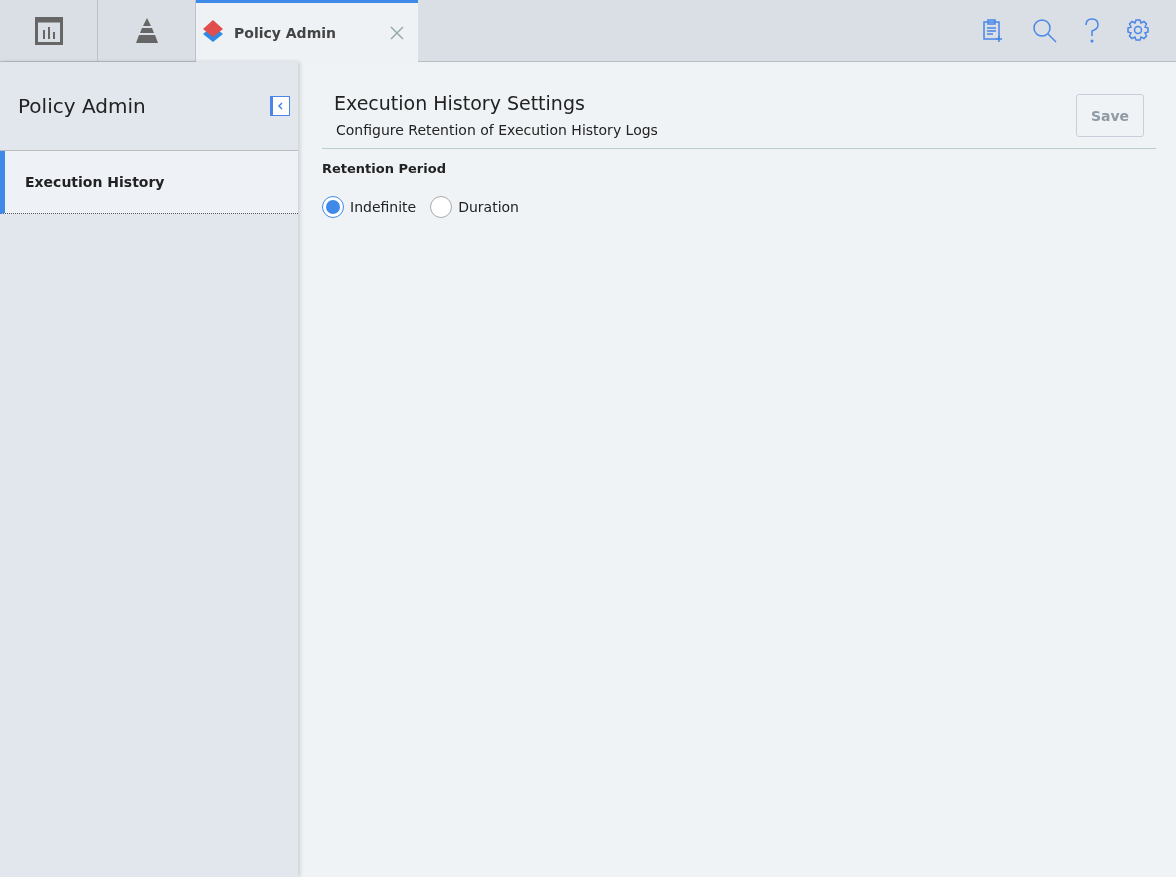 This screenshot has width=1176, height=877. I want to click on field-label: Retention Period, so click(384, 168).